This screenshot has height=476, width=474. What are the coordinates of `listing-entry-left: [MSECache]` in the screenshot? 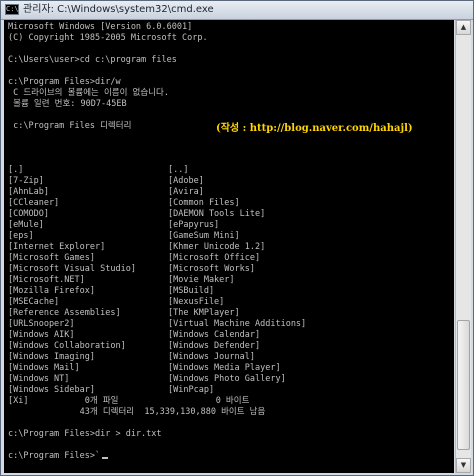 It's located at (34, 302).